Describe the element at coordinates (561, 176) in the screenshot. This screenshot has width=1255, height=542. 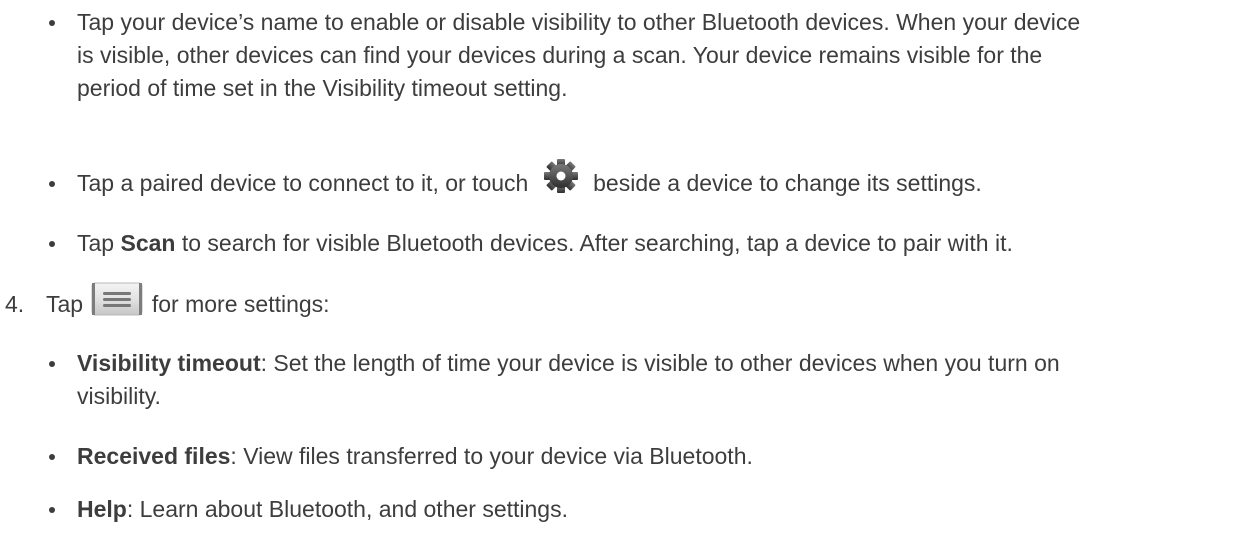
I see `gear-icon` at that location.